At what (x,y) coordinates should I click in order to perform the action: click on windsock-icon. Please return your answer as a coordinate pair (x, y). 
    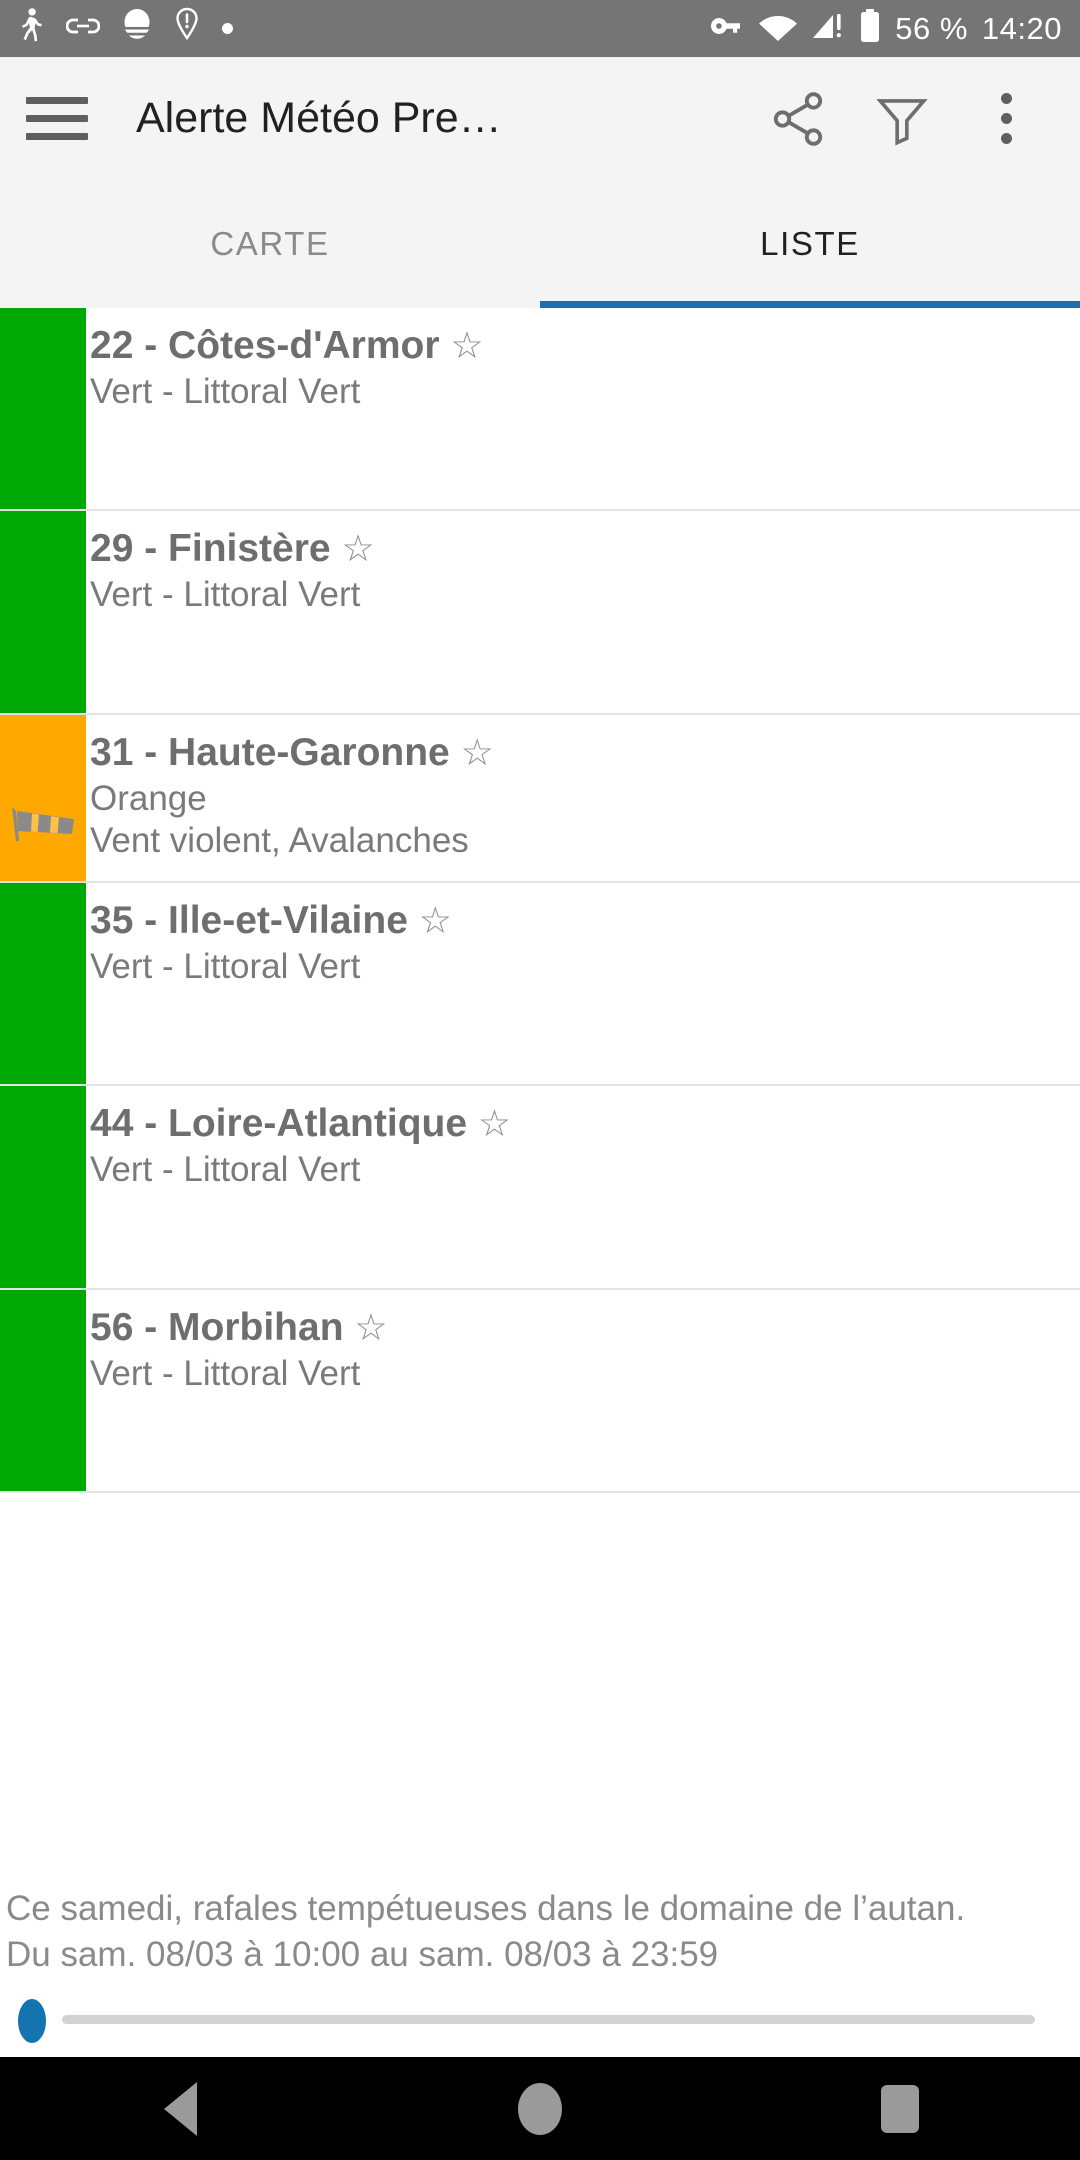
    Looking at the image, I should click on (43, 823).